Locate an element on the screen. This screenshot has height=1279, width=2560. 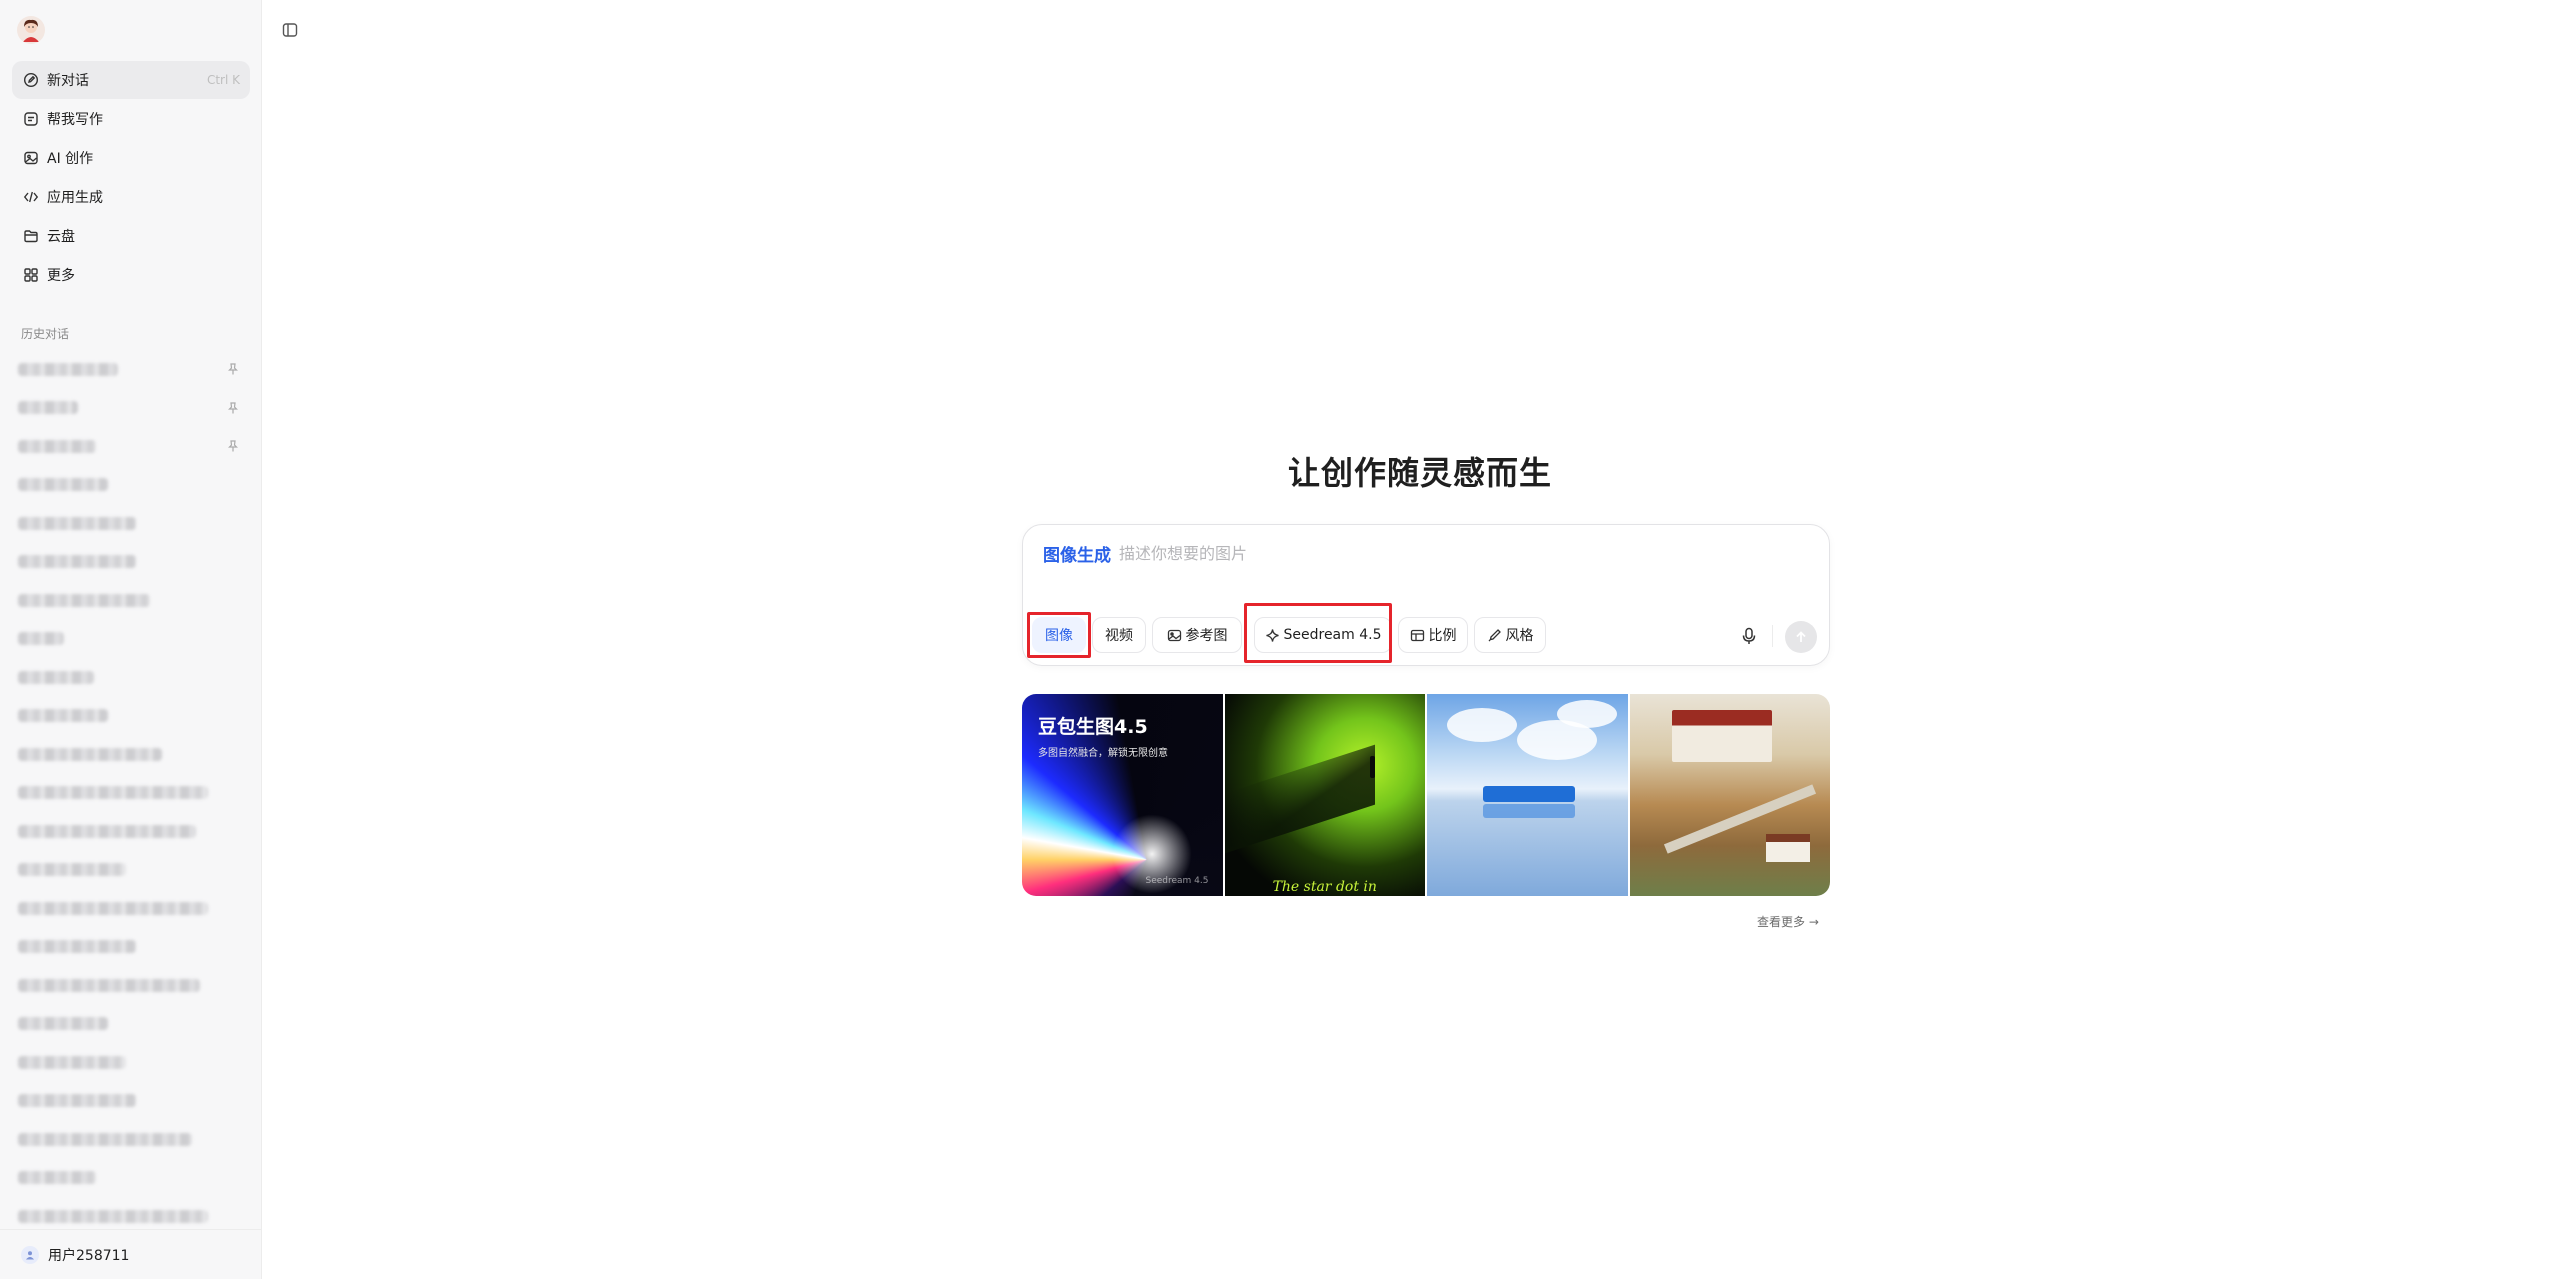
grid-icon is located at coordinates (31, 275).